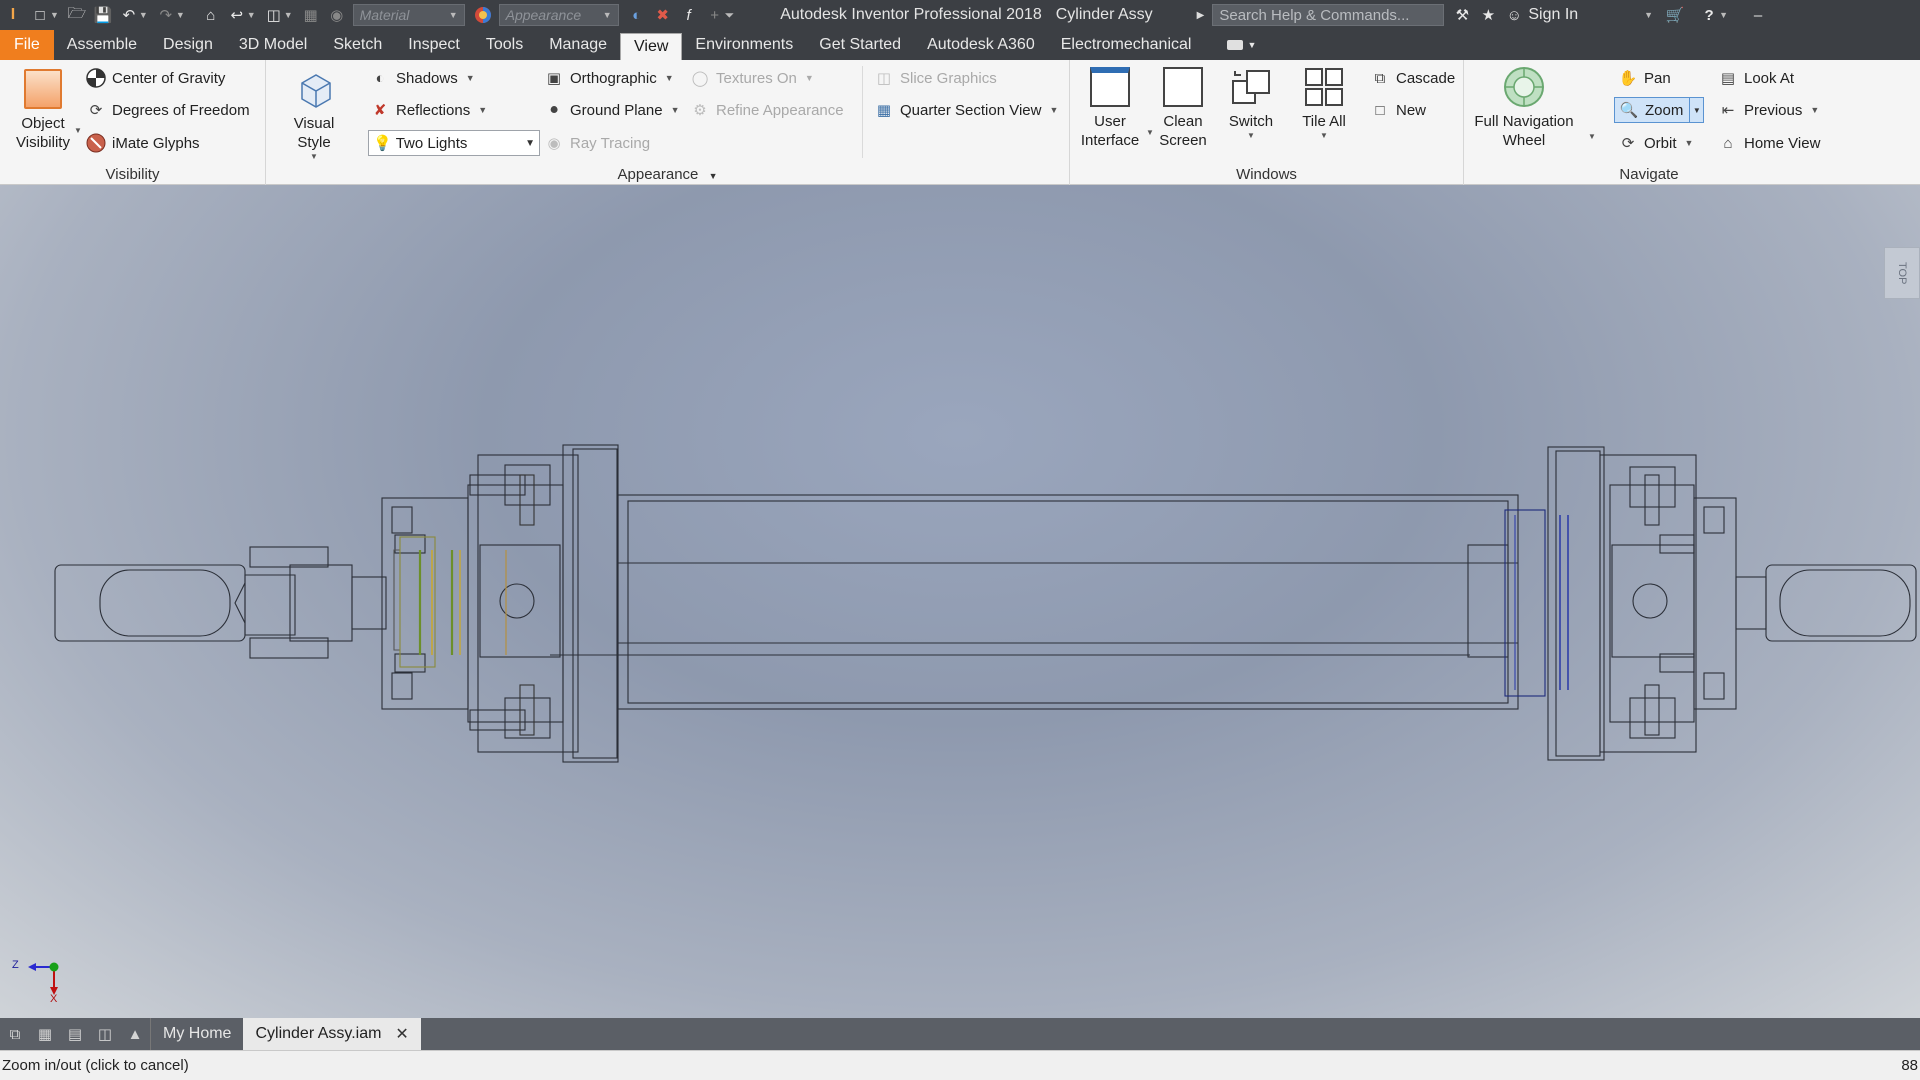 This screenshot has height=1080, width=1920. I want to click on adjust-appearance-icon: ◐, so click(637, 15).